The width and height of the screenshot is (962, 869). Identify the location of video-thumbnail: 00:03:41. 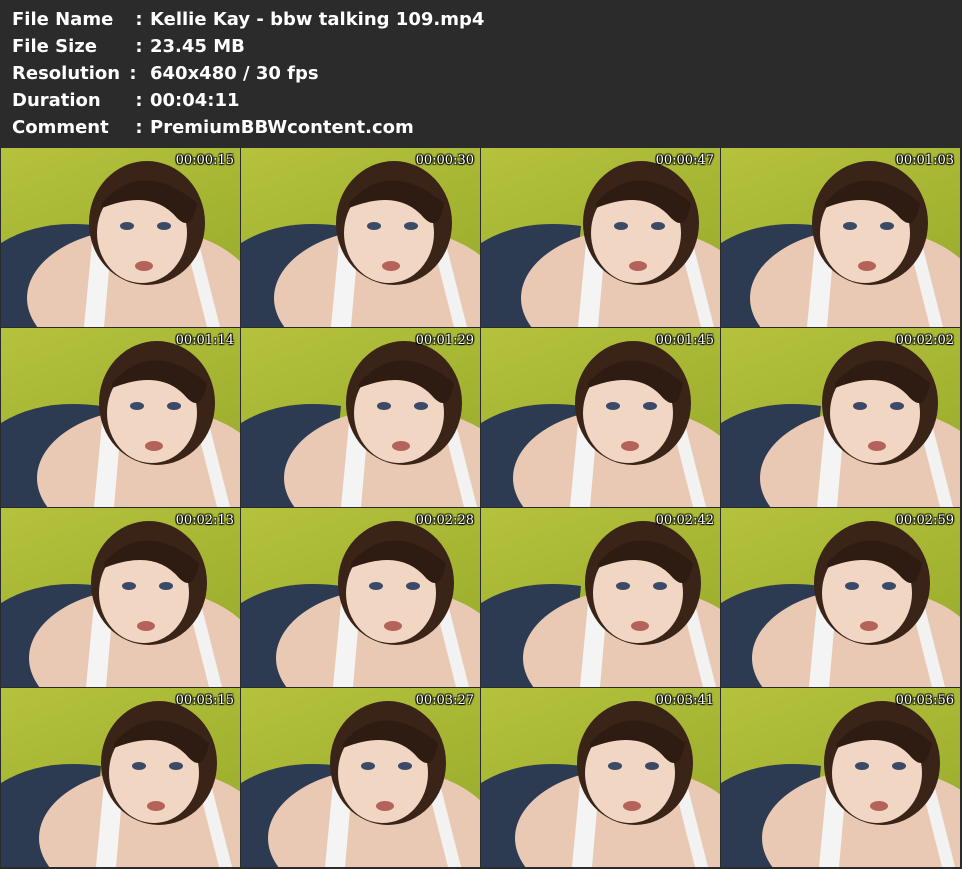
(600, 777).